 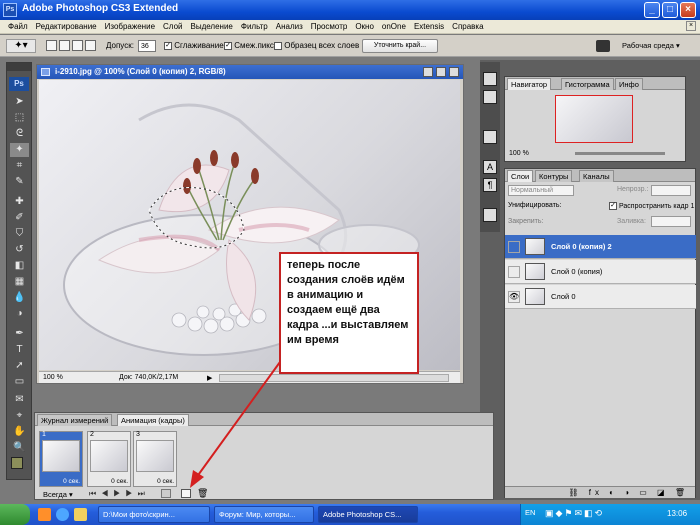 What do you see at coordinates (147, 46) in the screenshot?
I see `tolerance-input` at bounding box center [147, 46].